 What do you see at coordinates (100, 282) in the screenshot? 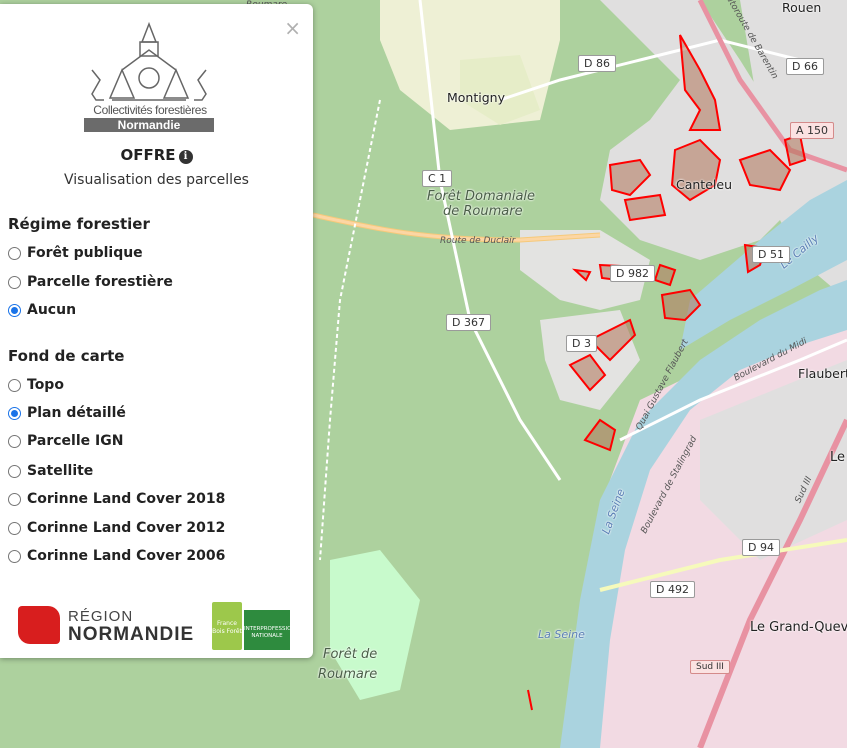
I see `radio-label: Parcelle forestière` at bounding box center [100, 282].